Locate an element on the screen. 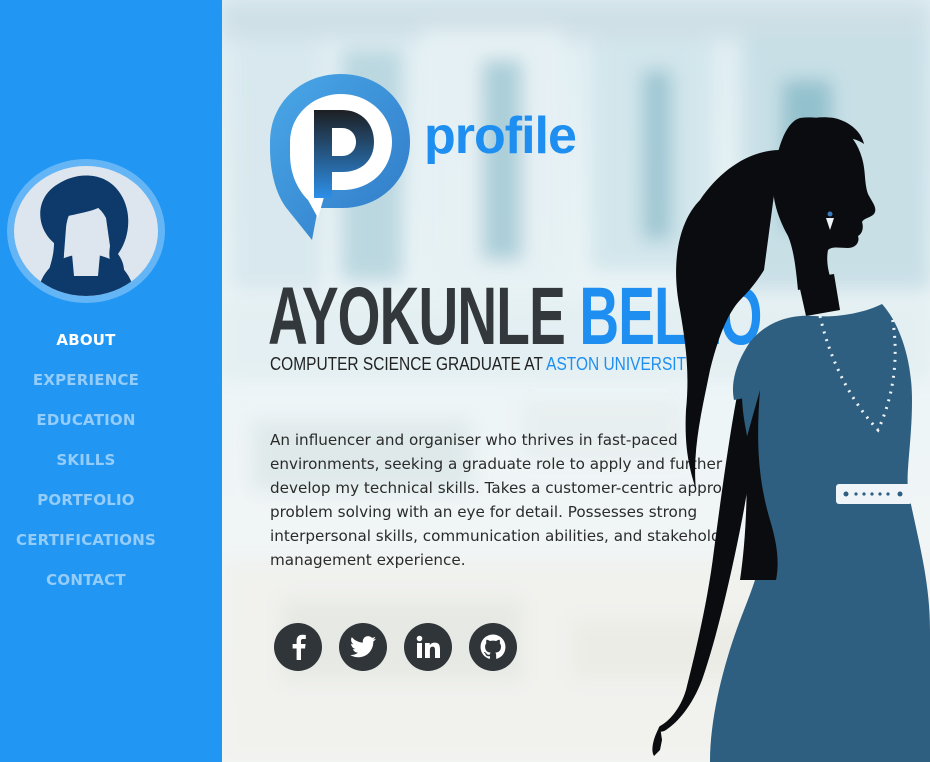 This screenshot has width=930, height=762. nav-portfolio: PORTFOLIO is located at coordinates (86, 505).